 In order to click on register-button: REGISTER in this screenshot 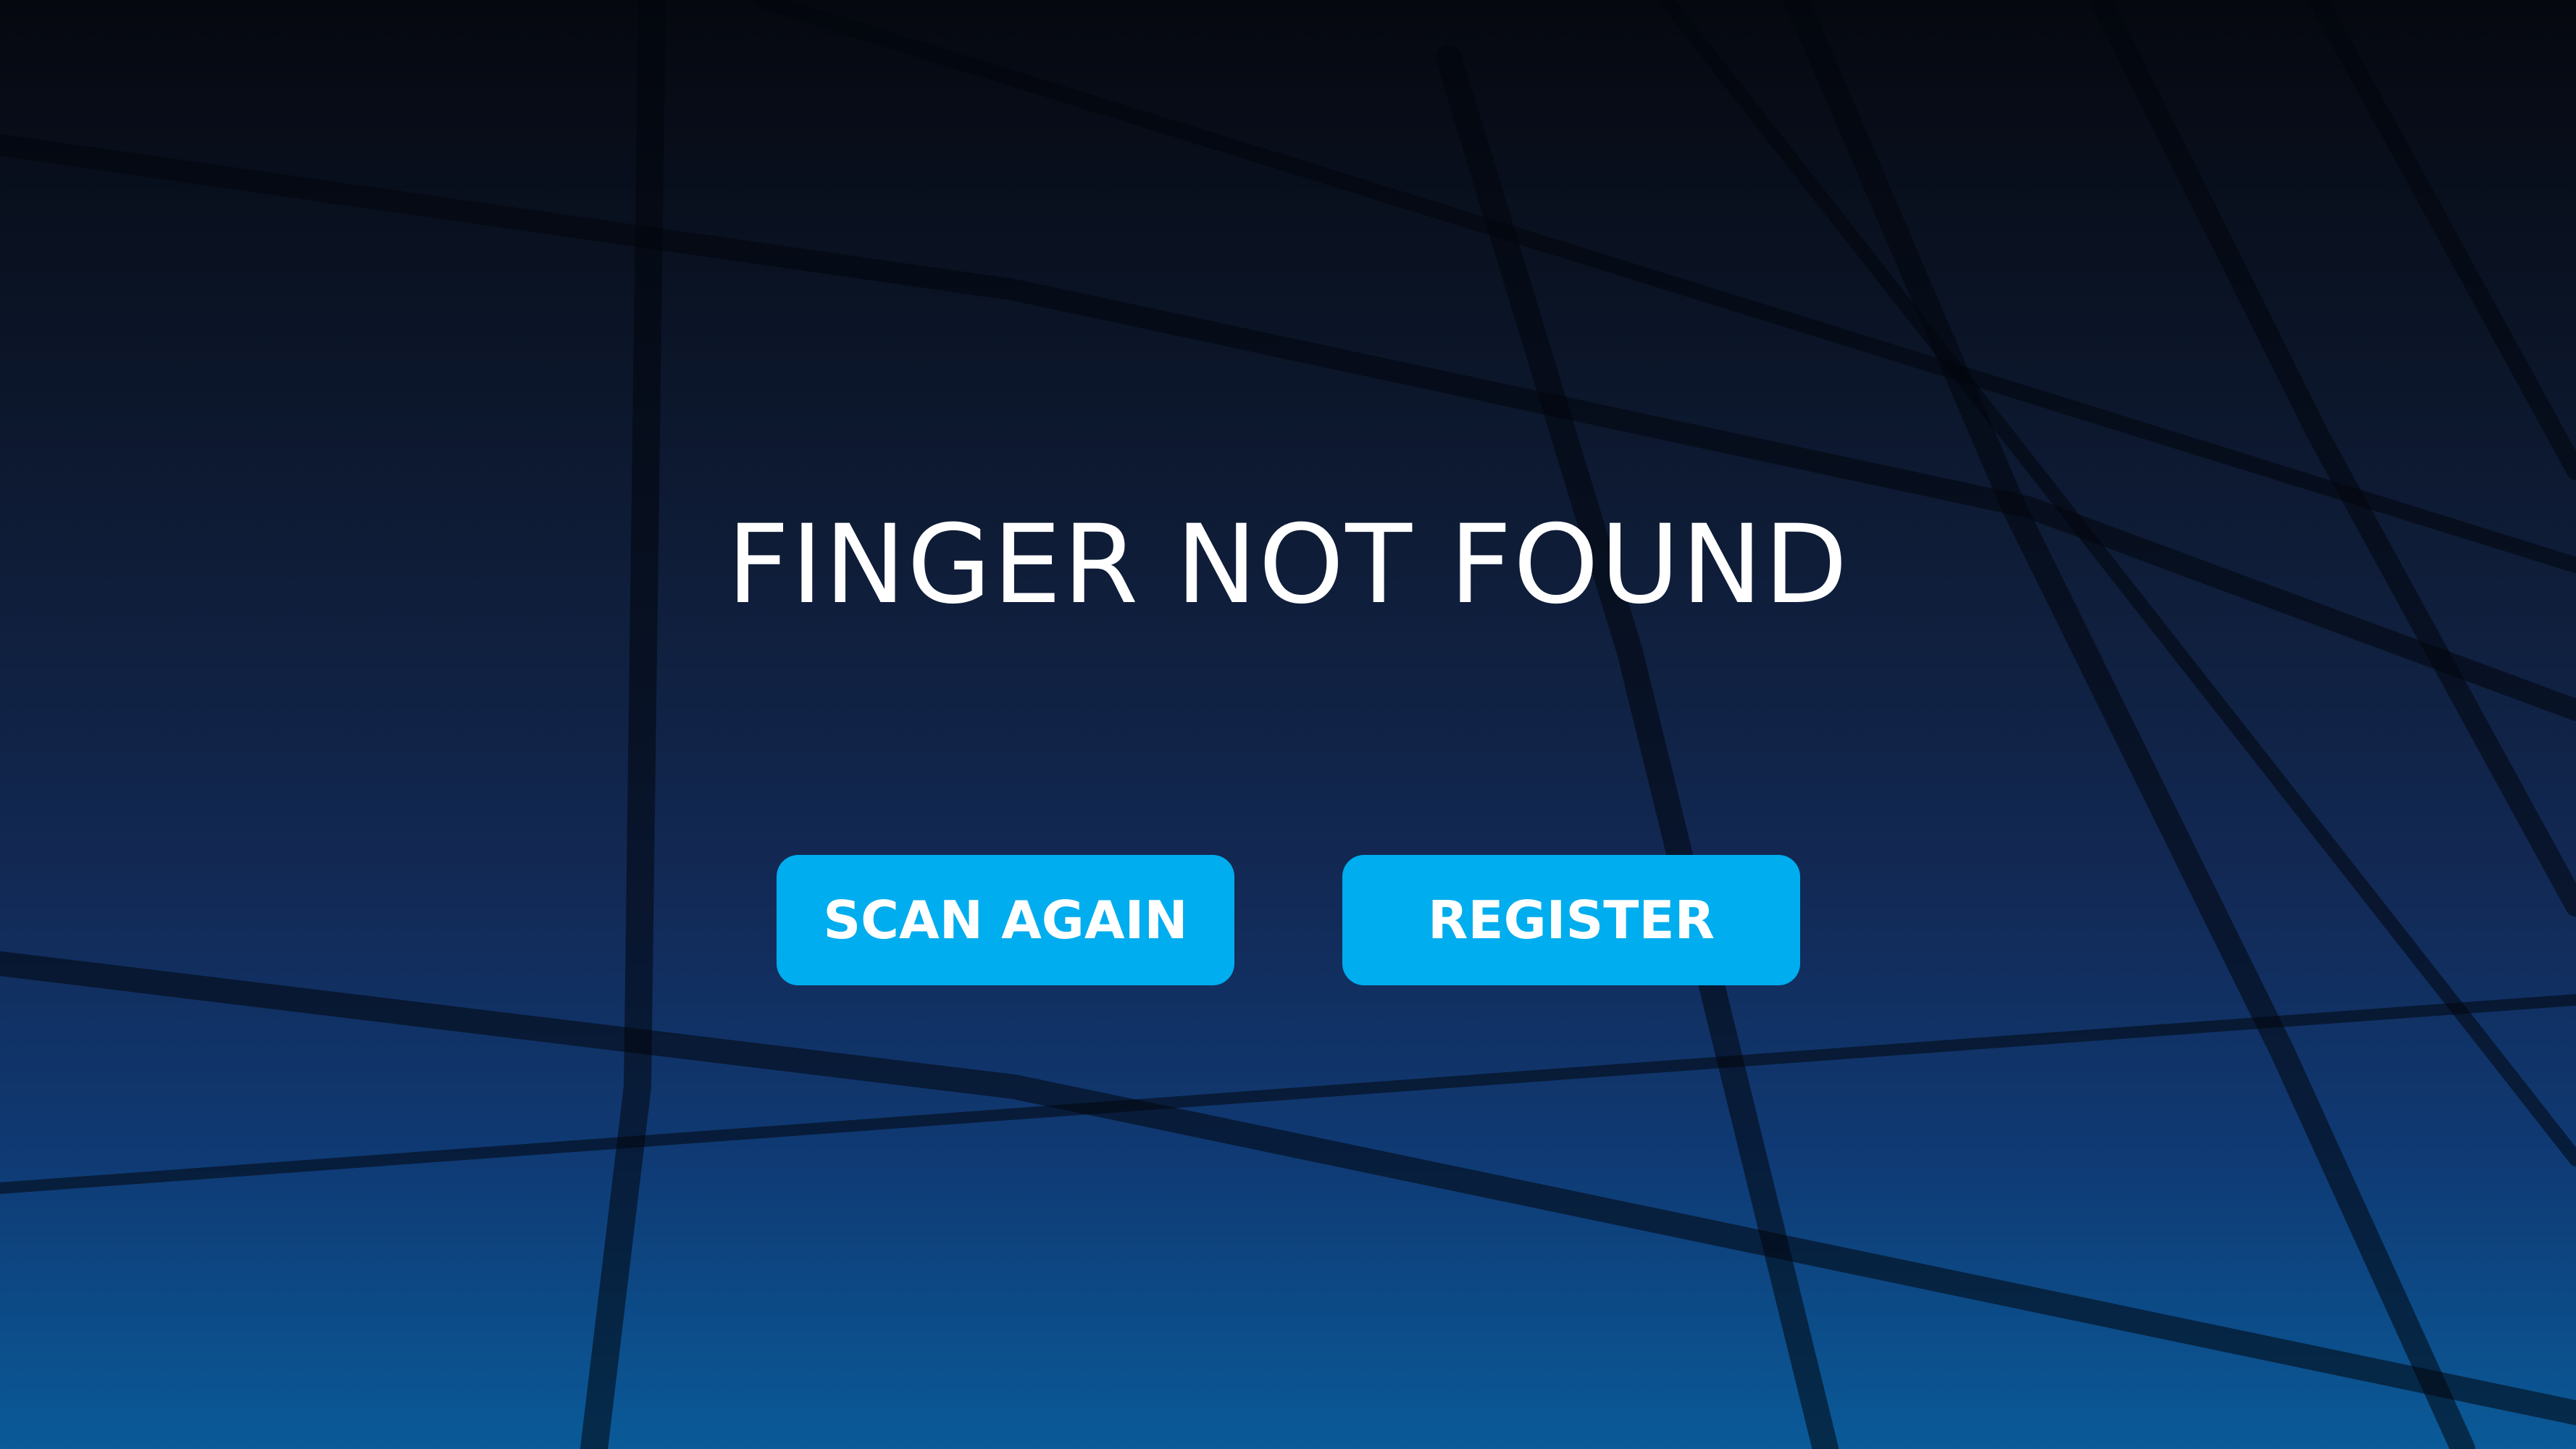, I will do `click(1571, 920)`.